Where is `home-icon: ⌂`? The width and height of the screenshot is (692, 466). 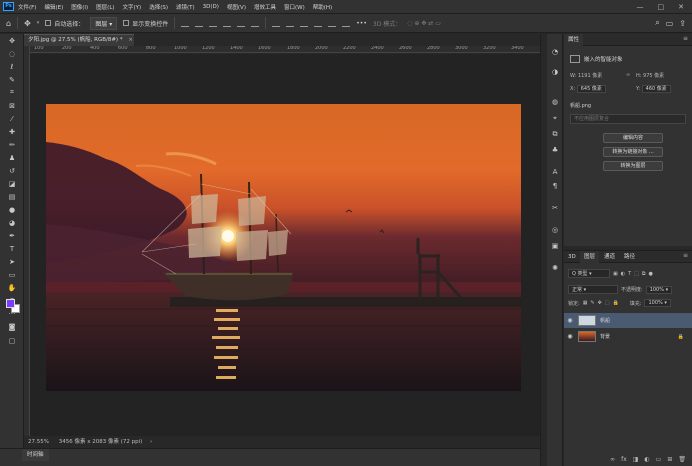
home-icon: ⌂ is located at coordinates (8, 23).